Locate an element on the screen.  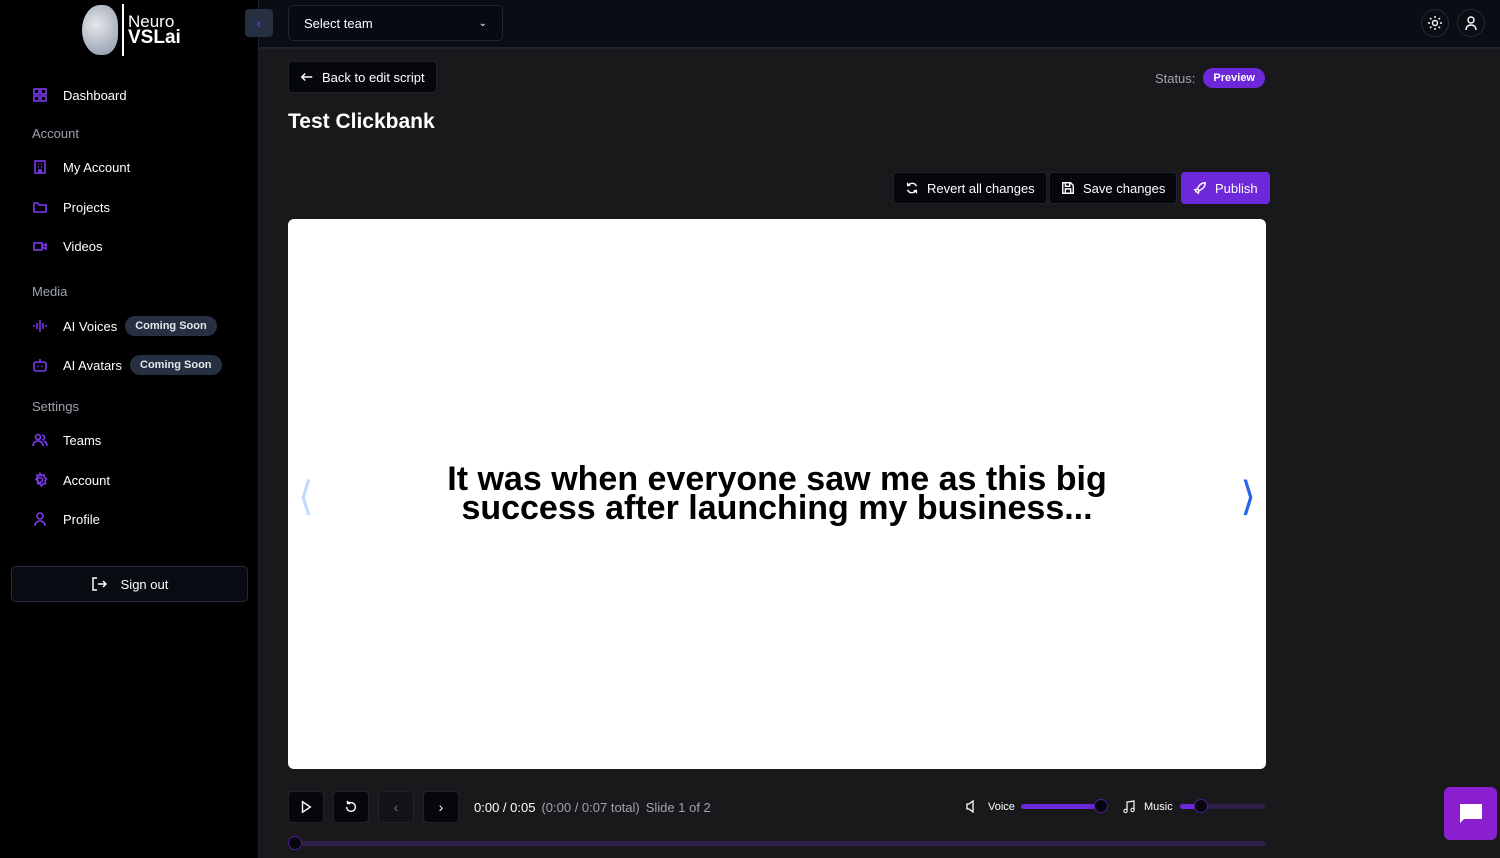
chevron-down-icon: ⌄ is located at coordinates (482, 23).